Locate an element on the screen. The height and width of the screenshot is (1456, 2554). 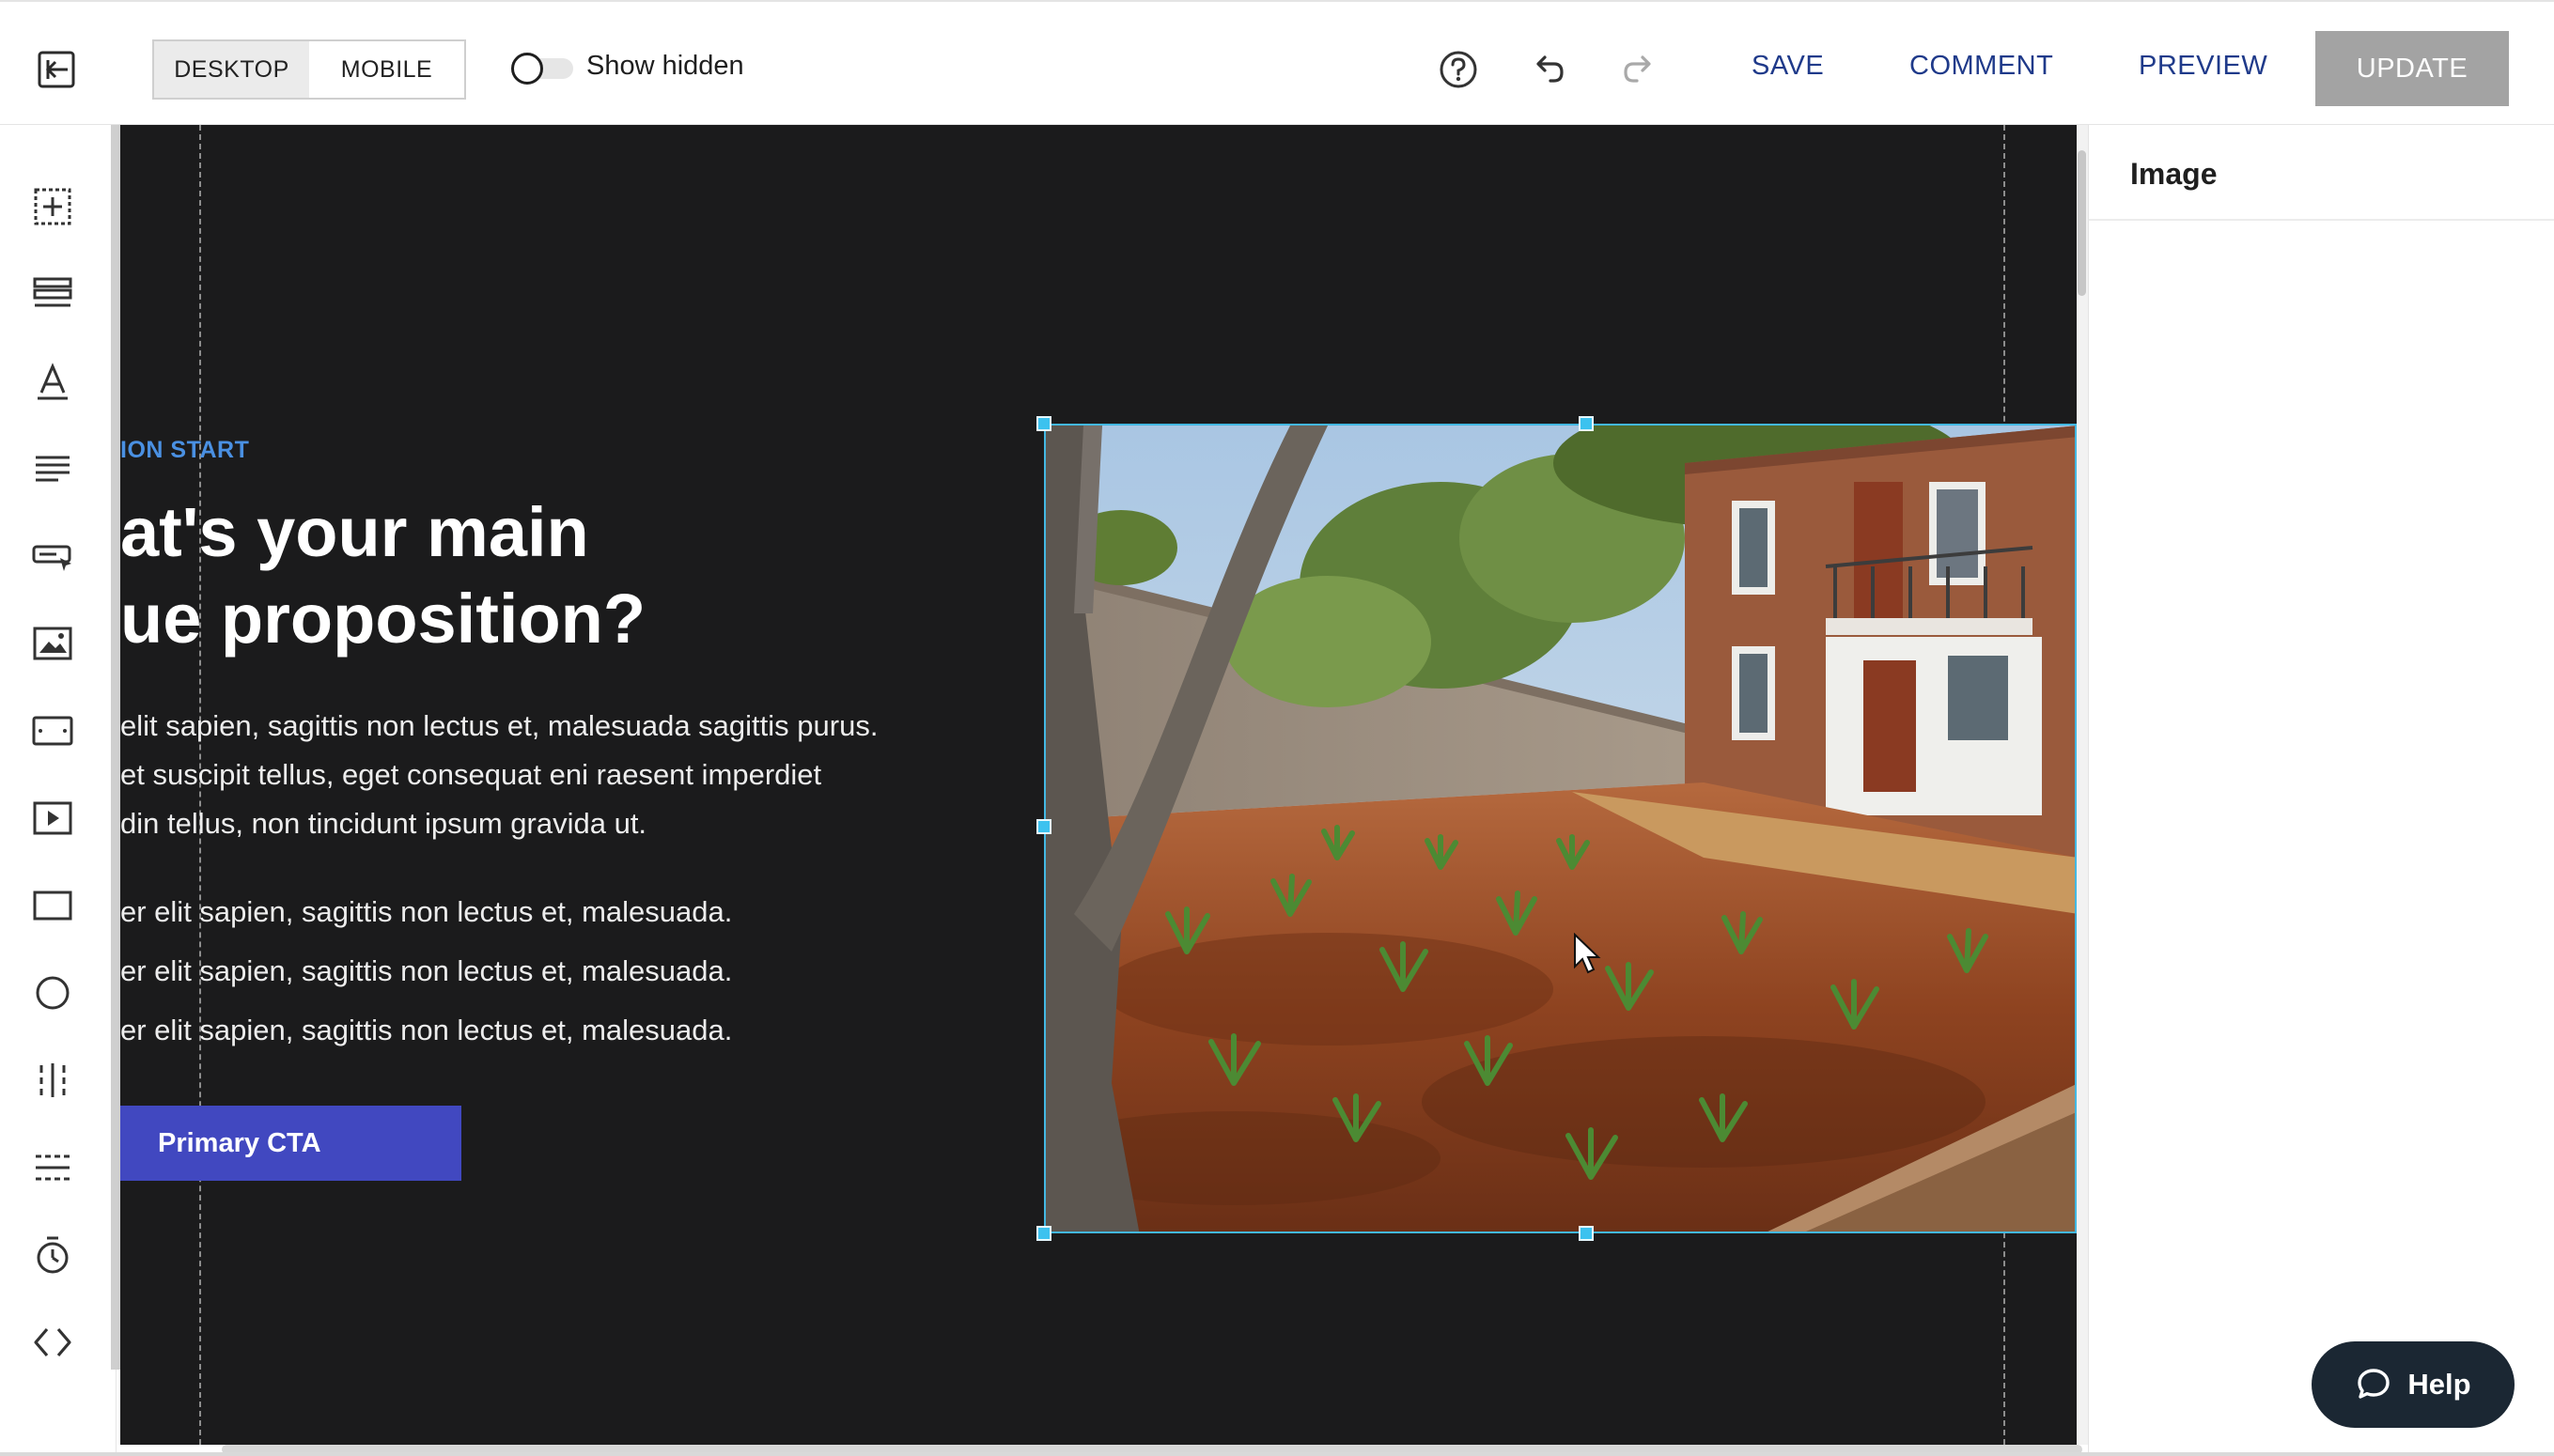
question-circle-icon is located at coordinates (1458, 69).